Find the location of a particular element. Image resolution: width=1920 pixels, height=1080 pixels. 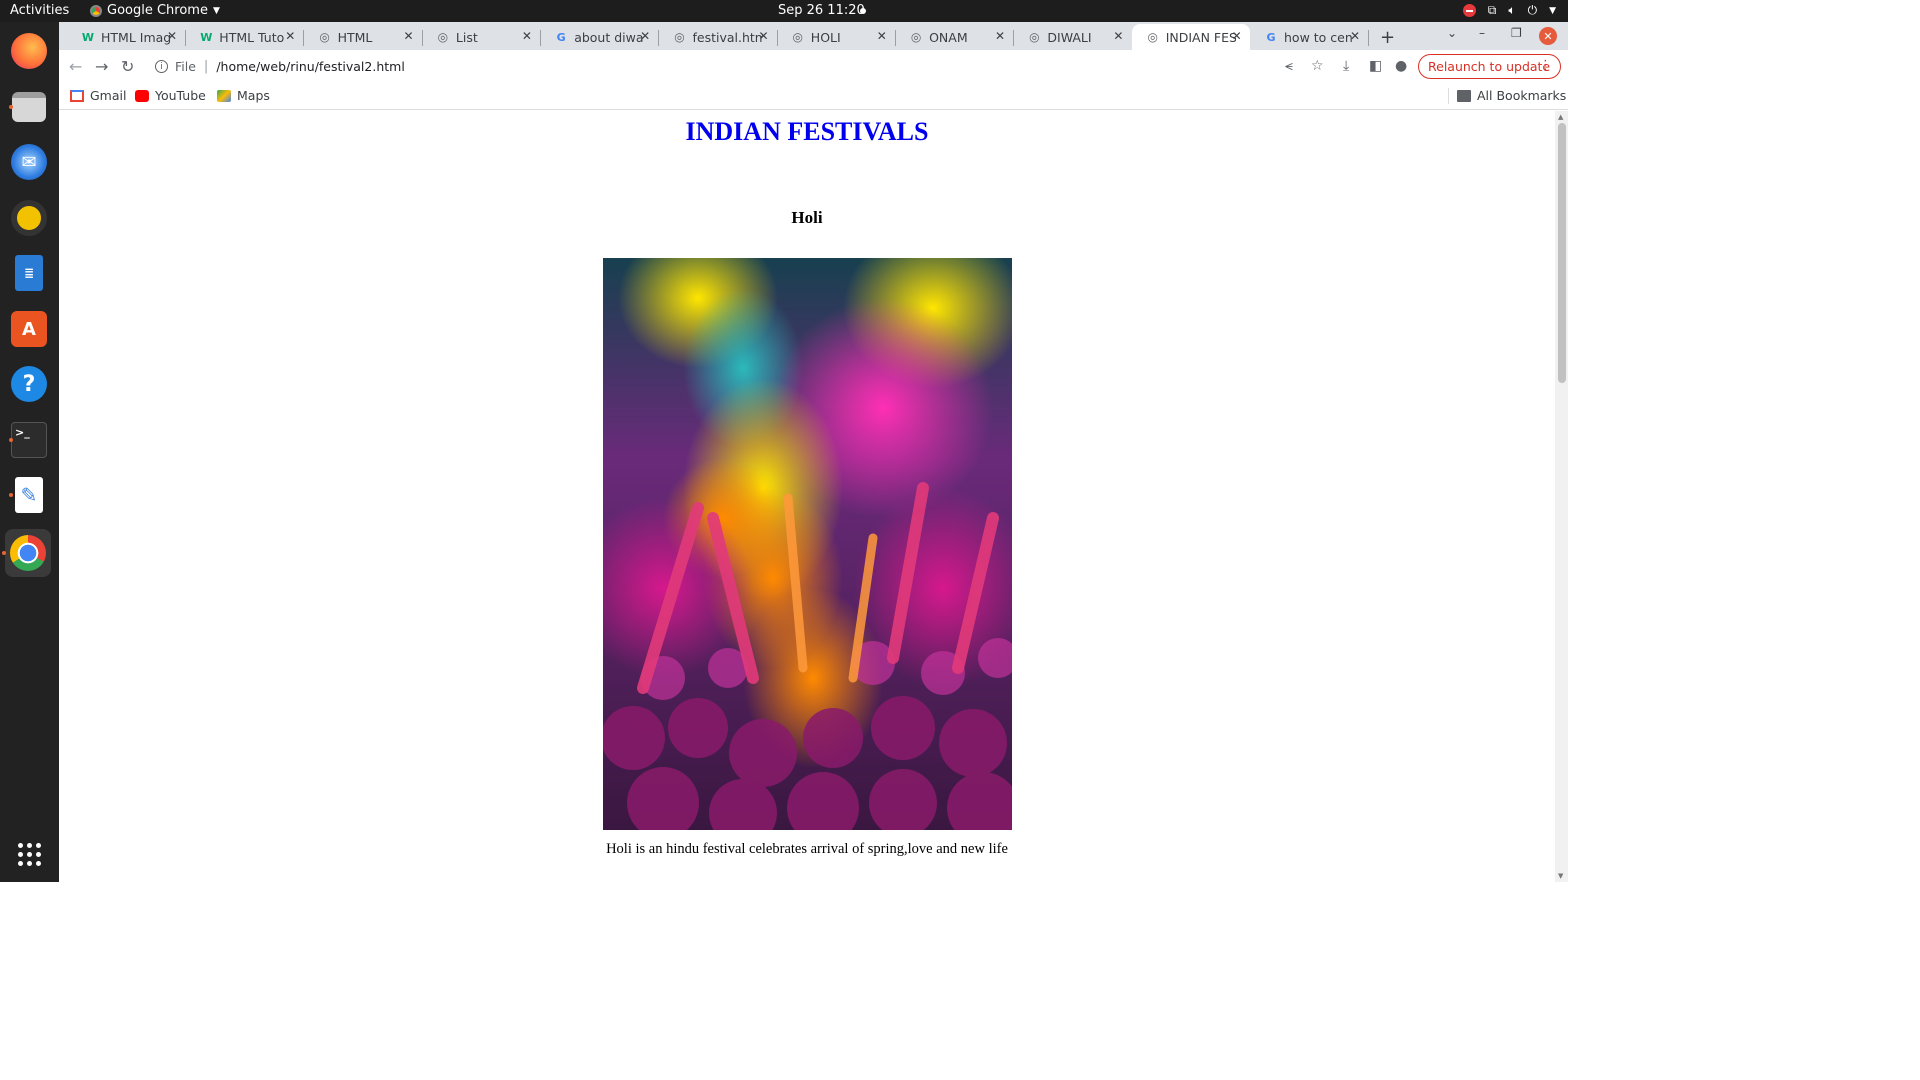

close-window-button: ✕ is located at coordinates (1548, 36).